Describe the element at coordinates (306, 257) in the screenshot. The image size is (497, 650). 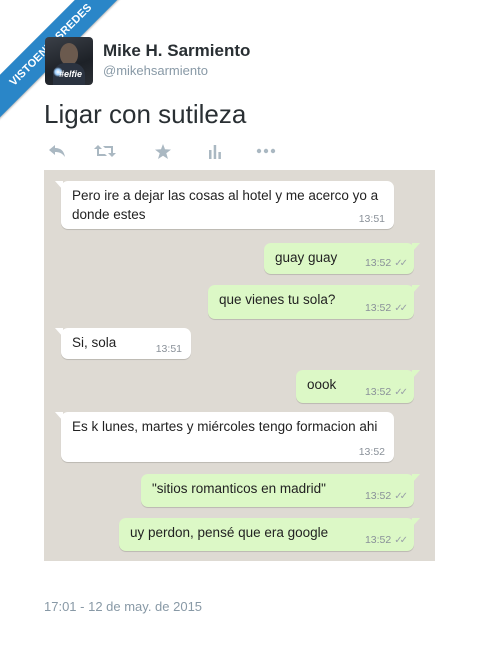
I see `message-text: guay guay` at that location.